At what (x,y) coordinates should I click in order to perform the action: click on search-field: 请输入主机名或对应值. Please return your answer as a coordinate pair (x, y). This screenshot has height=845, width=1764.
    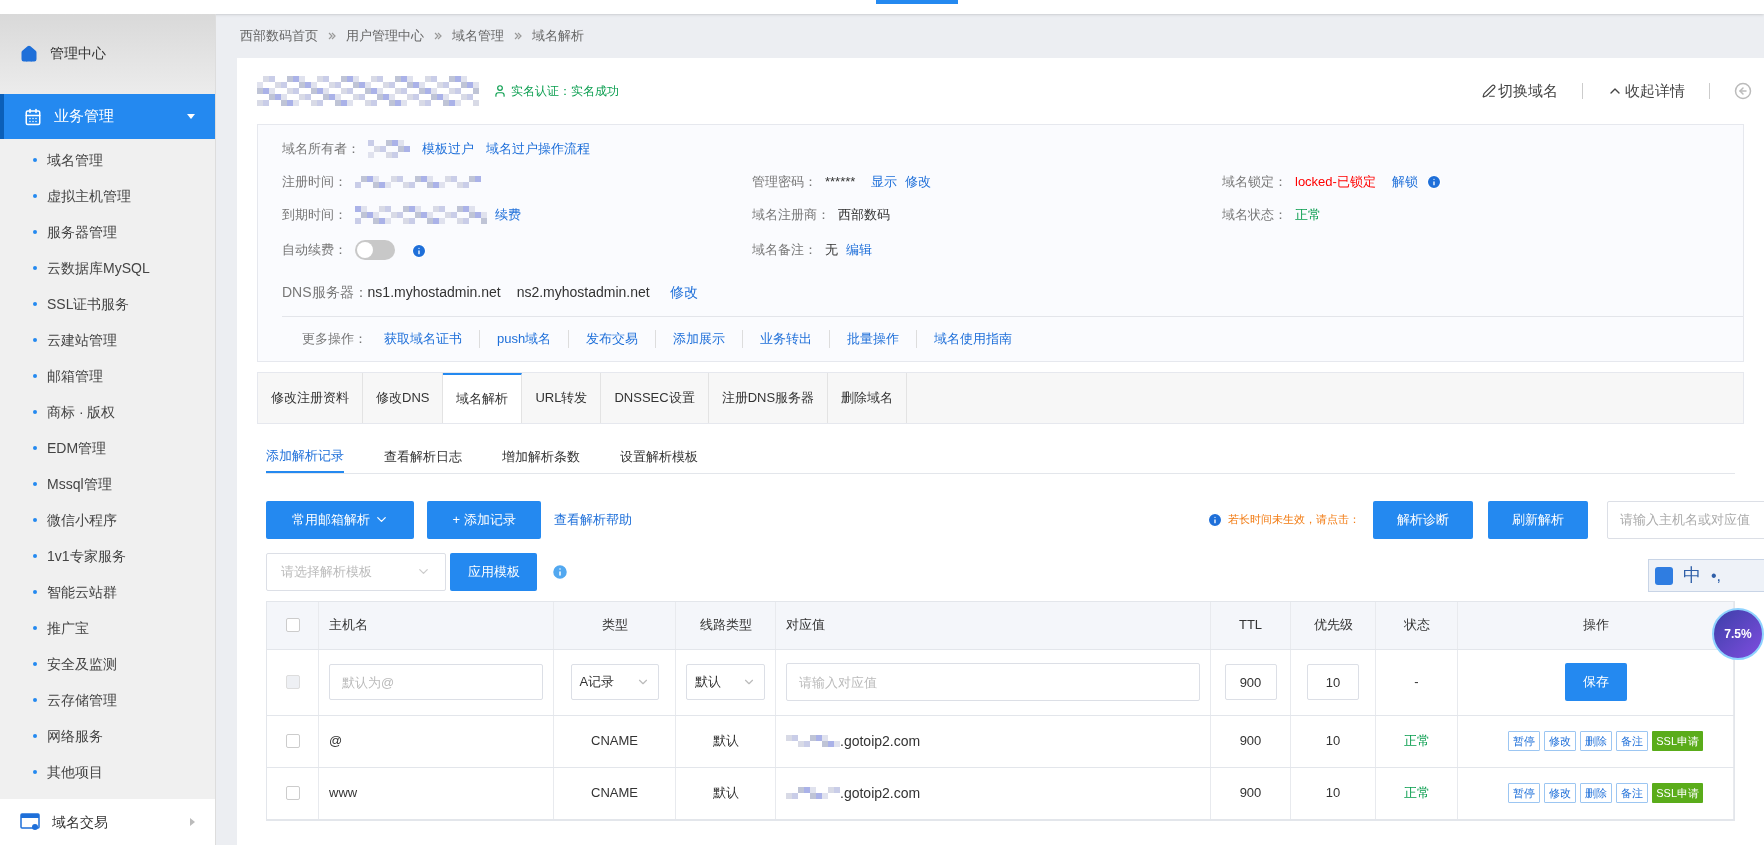
    Looking at the image, I should click on (1685, 519).